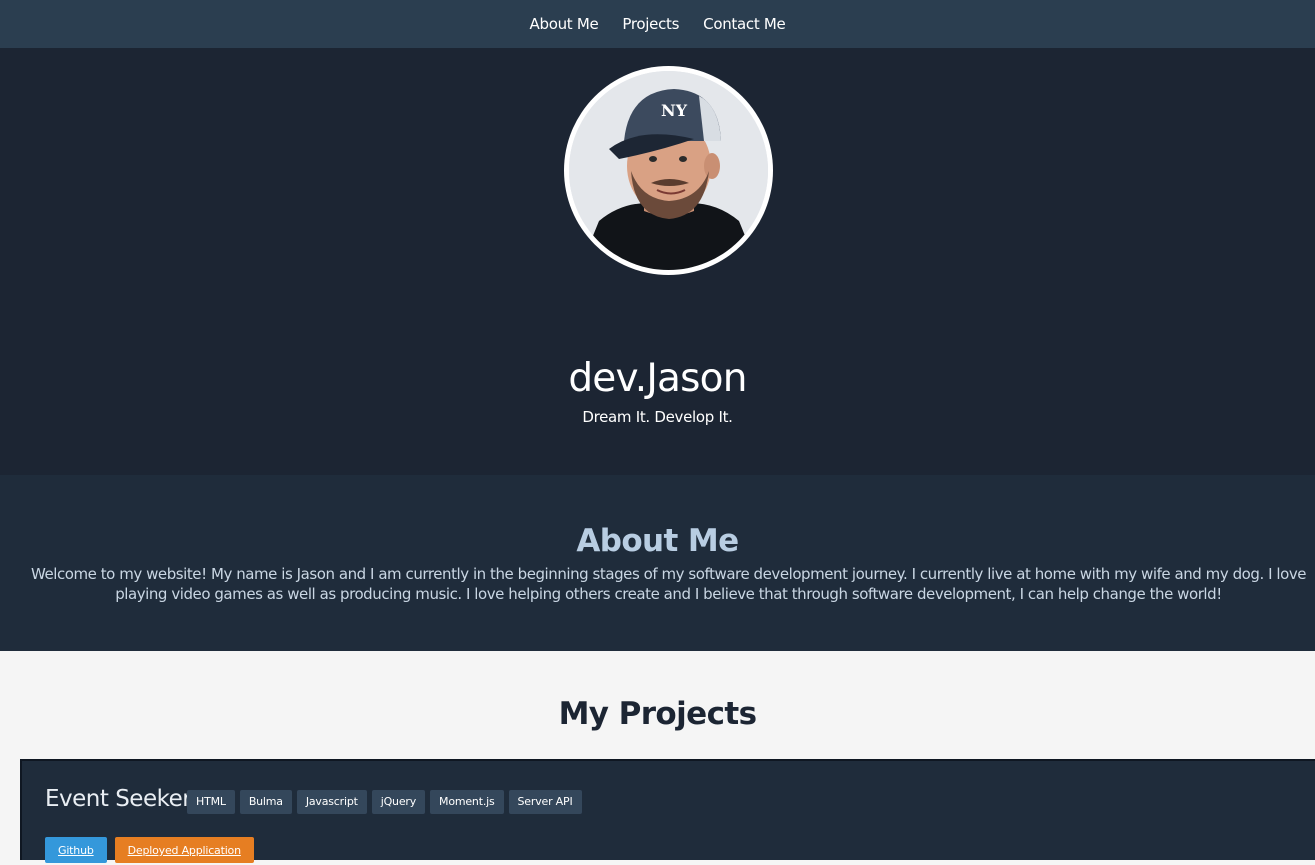  Describe the element at coordinates (211, 802) in the screenshot. I see `tag-html: HTML` at that location.